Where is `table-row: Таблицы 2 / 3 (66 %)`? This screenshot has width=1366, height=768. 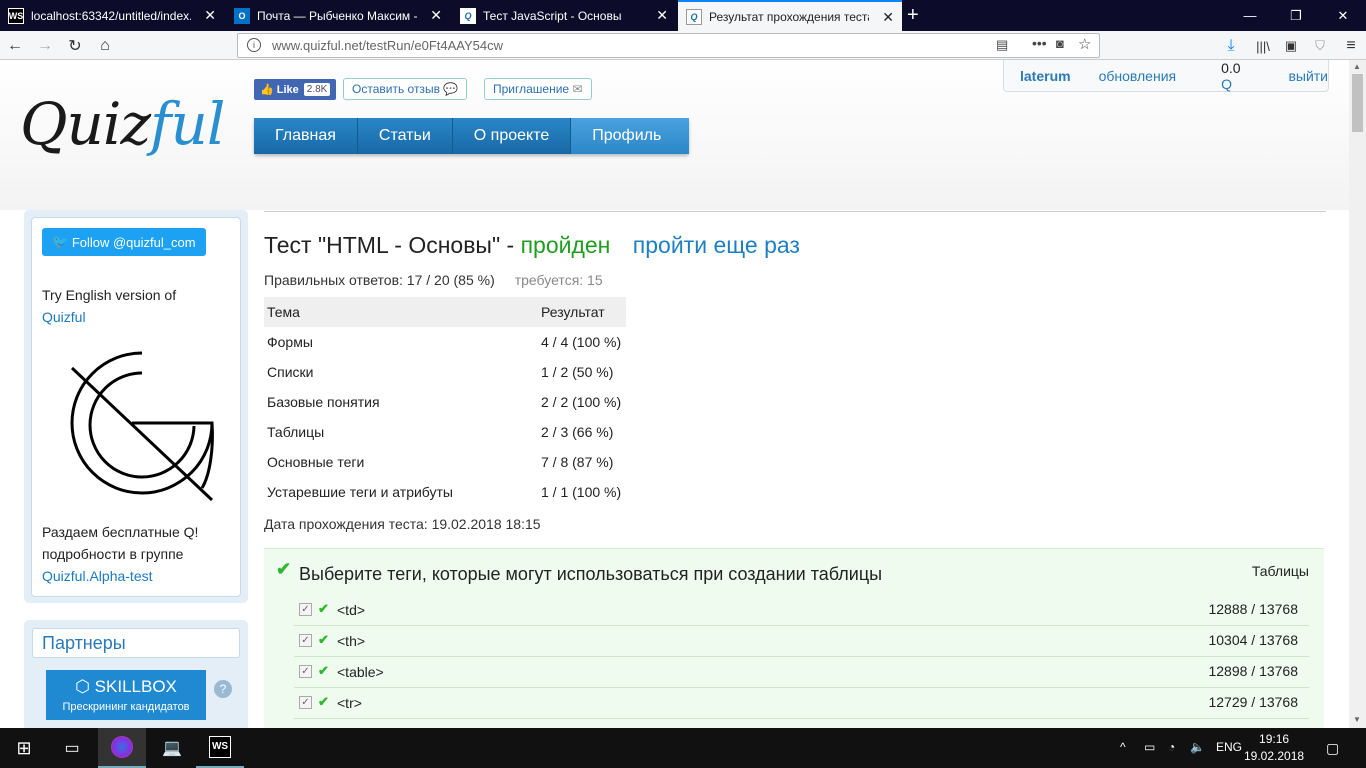 table-row: Таблицы 2 / 3 (66 %) is located at coordinates (440, 432).